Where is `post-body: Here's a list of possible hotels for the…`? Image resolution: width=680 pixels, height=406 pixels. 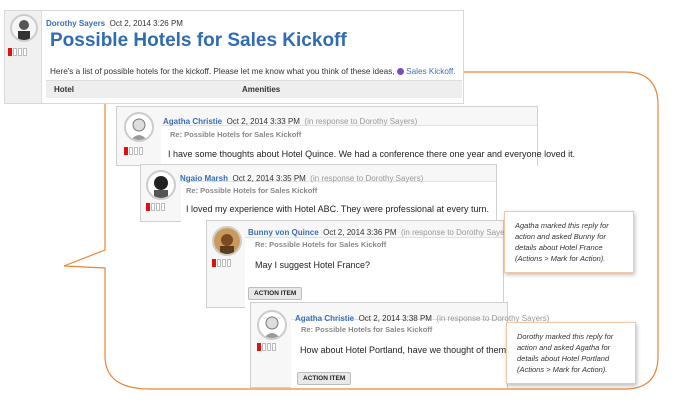 post-body: Here's a list of possible hotels for the… is located at coordinates (222, 71).